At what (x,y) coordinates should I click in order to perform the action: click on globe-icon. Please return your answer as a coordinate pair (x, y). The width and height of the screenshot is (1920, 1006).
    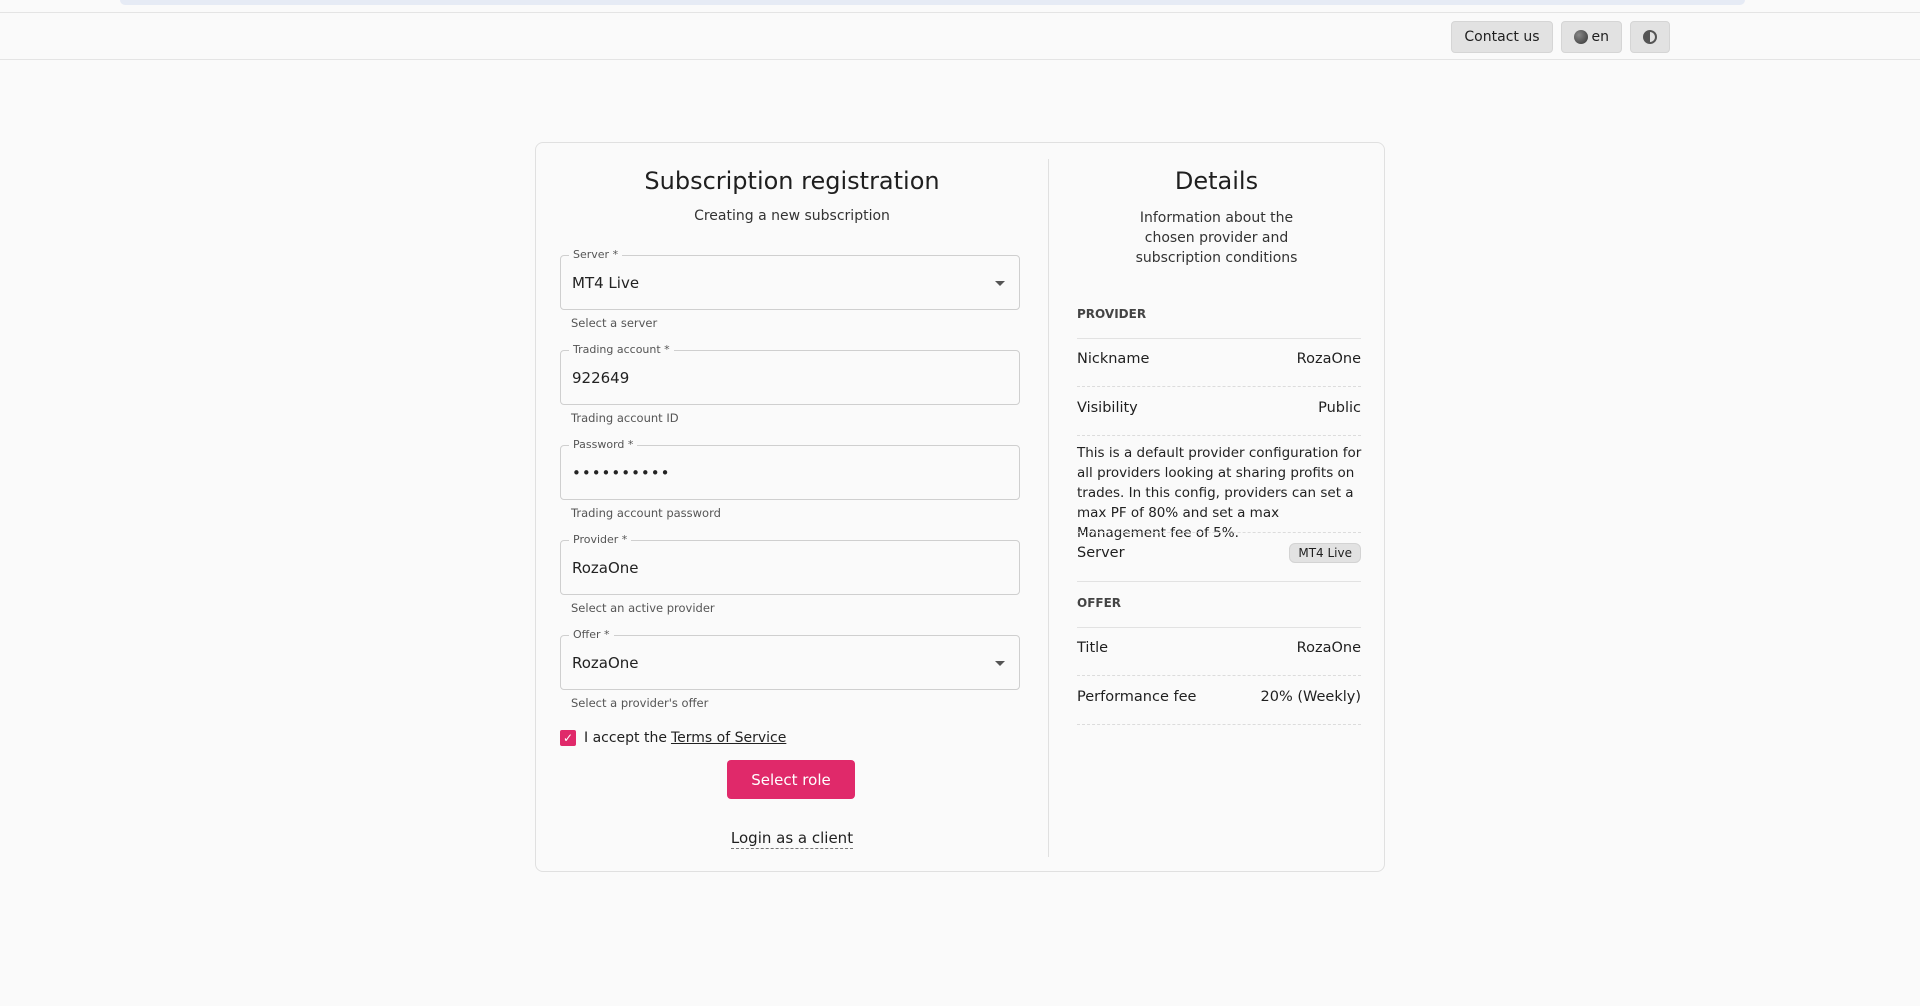
    Looking at the image, I should click on (1580, 37).